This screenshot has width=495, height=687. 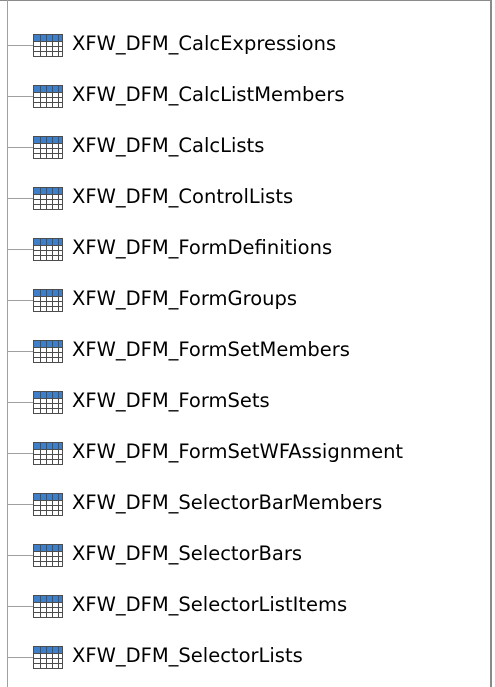 I want to click on tree-item-label: XFW_DFM_SelectorLists, so click(x=187, y=655).